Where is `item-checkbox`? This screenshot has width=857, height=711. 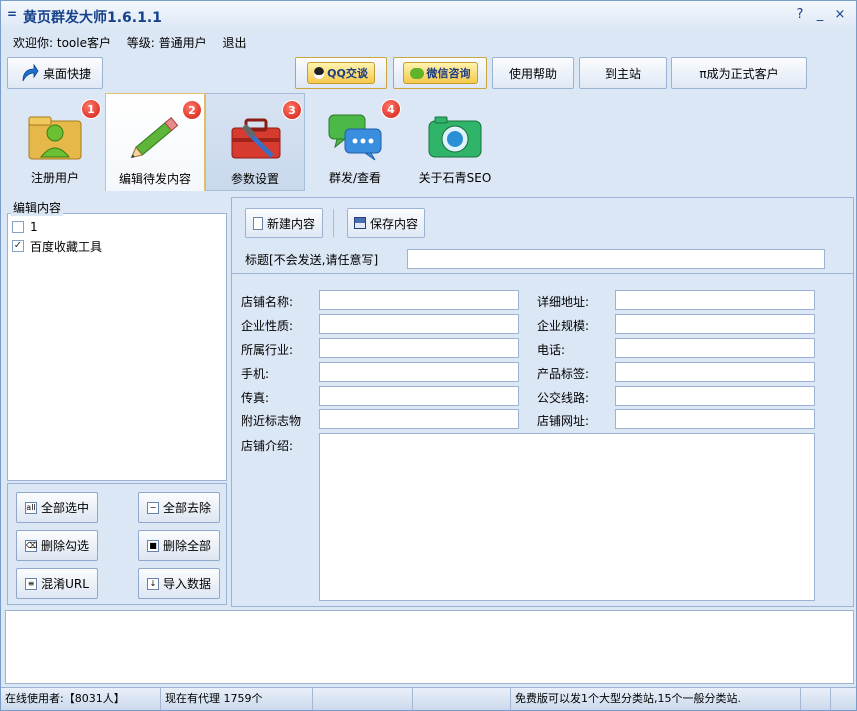
item-checkbox is located at coordinates (18, 227).